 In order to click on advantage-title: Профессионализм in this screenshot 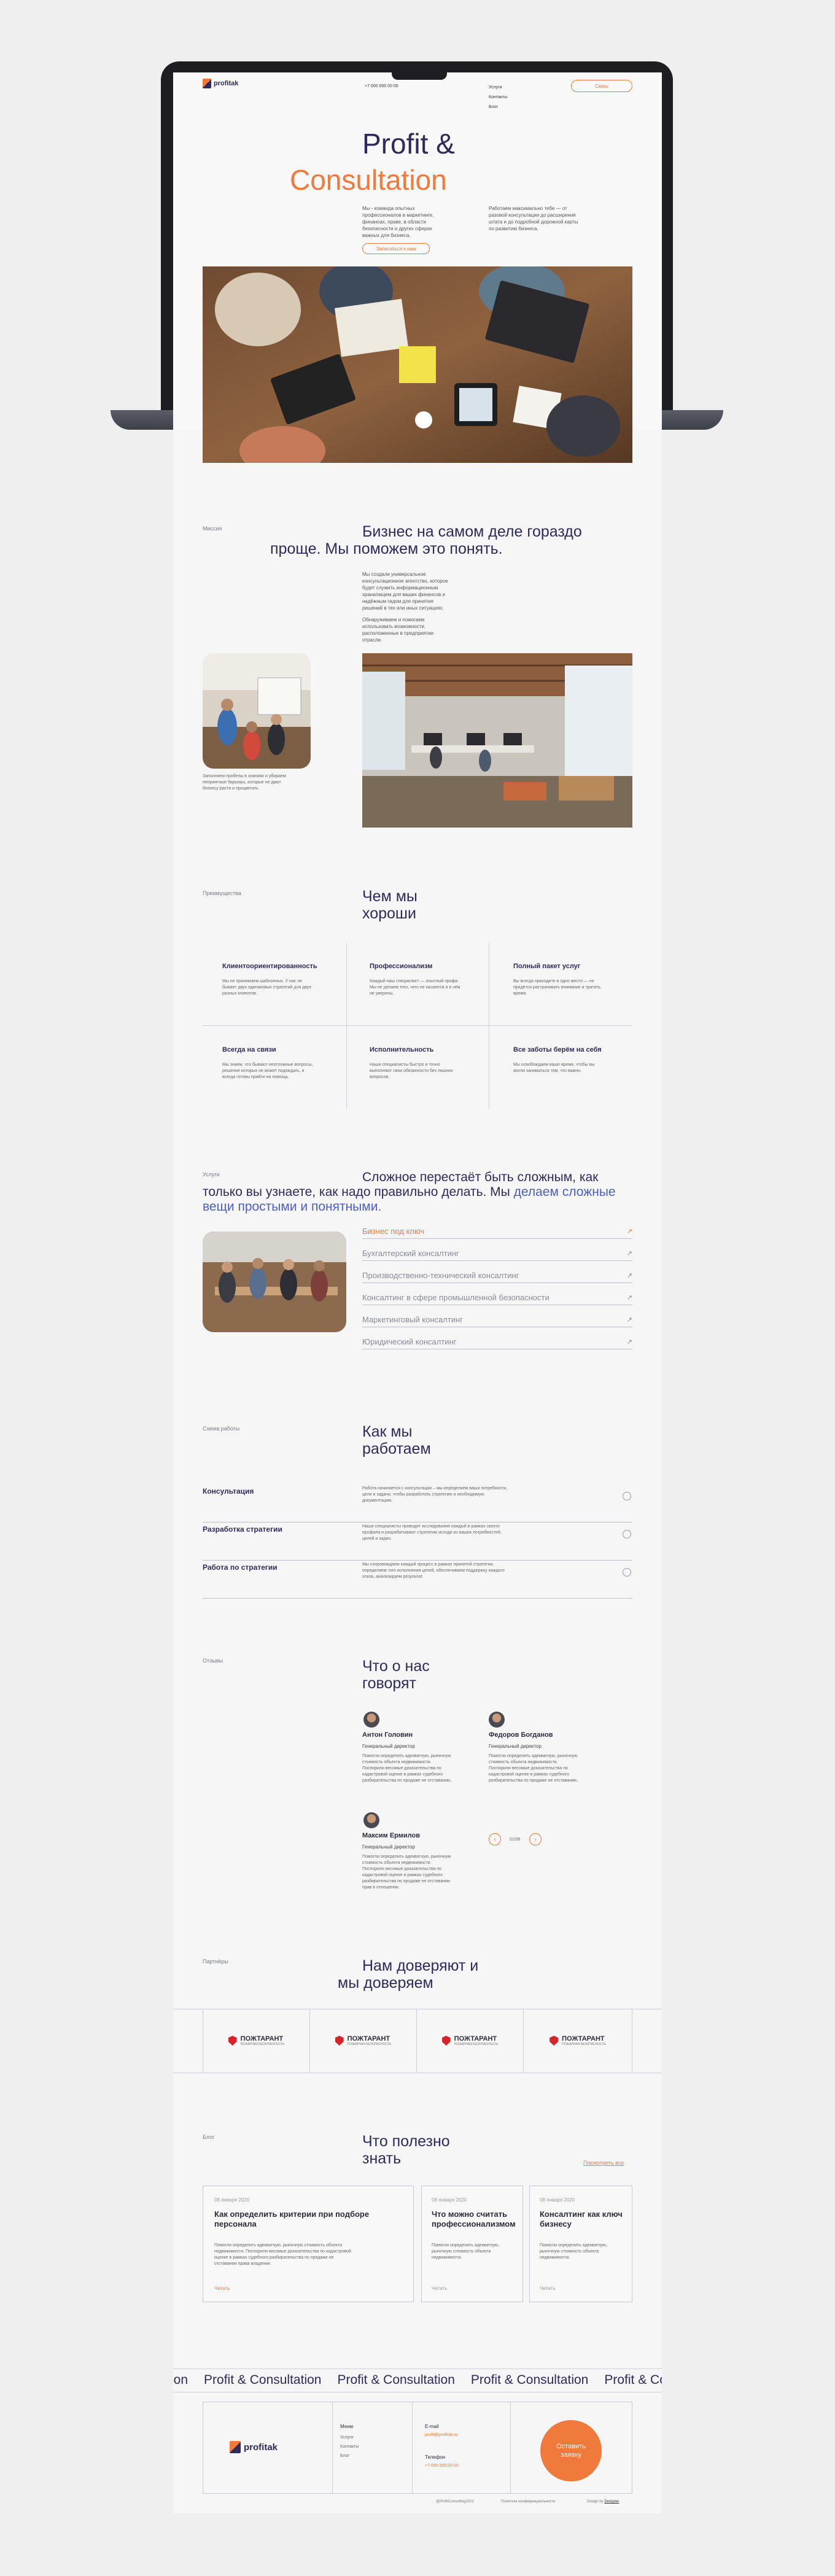, I will do `click(401, 966)`.